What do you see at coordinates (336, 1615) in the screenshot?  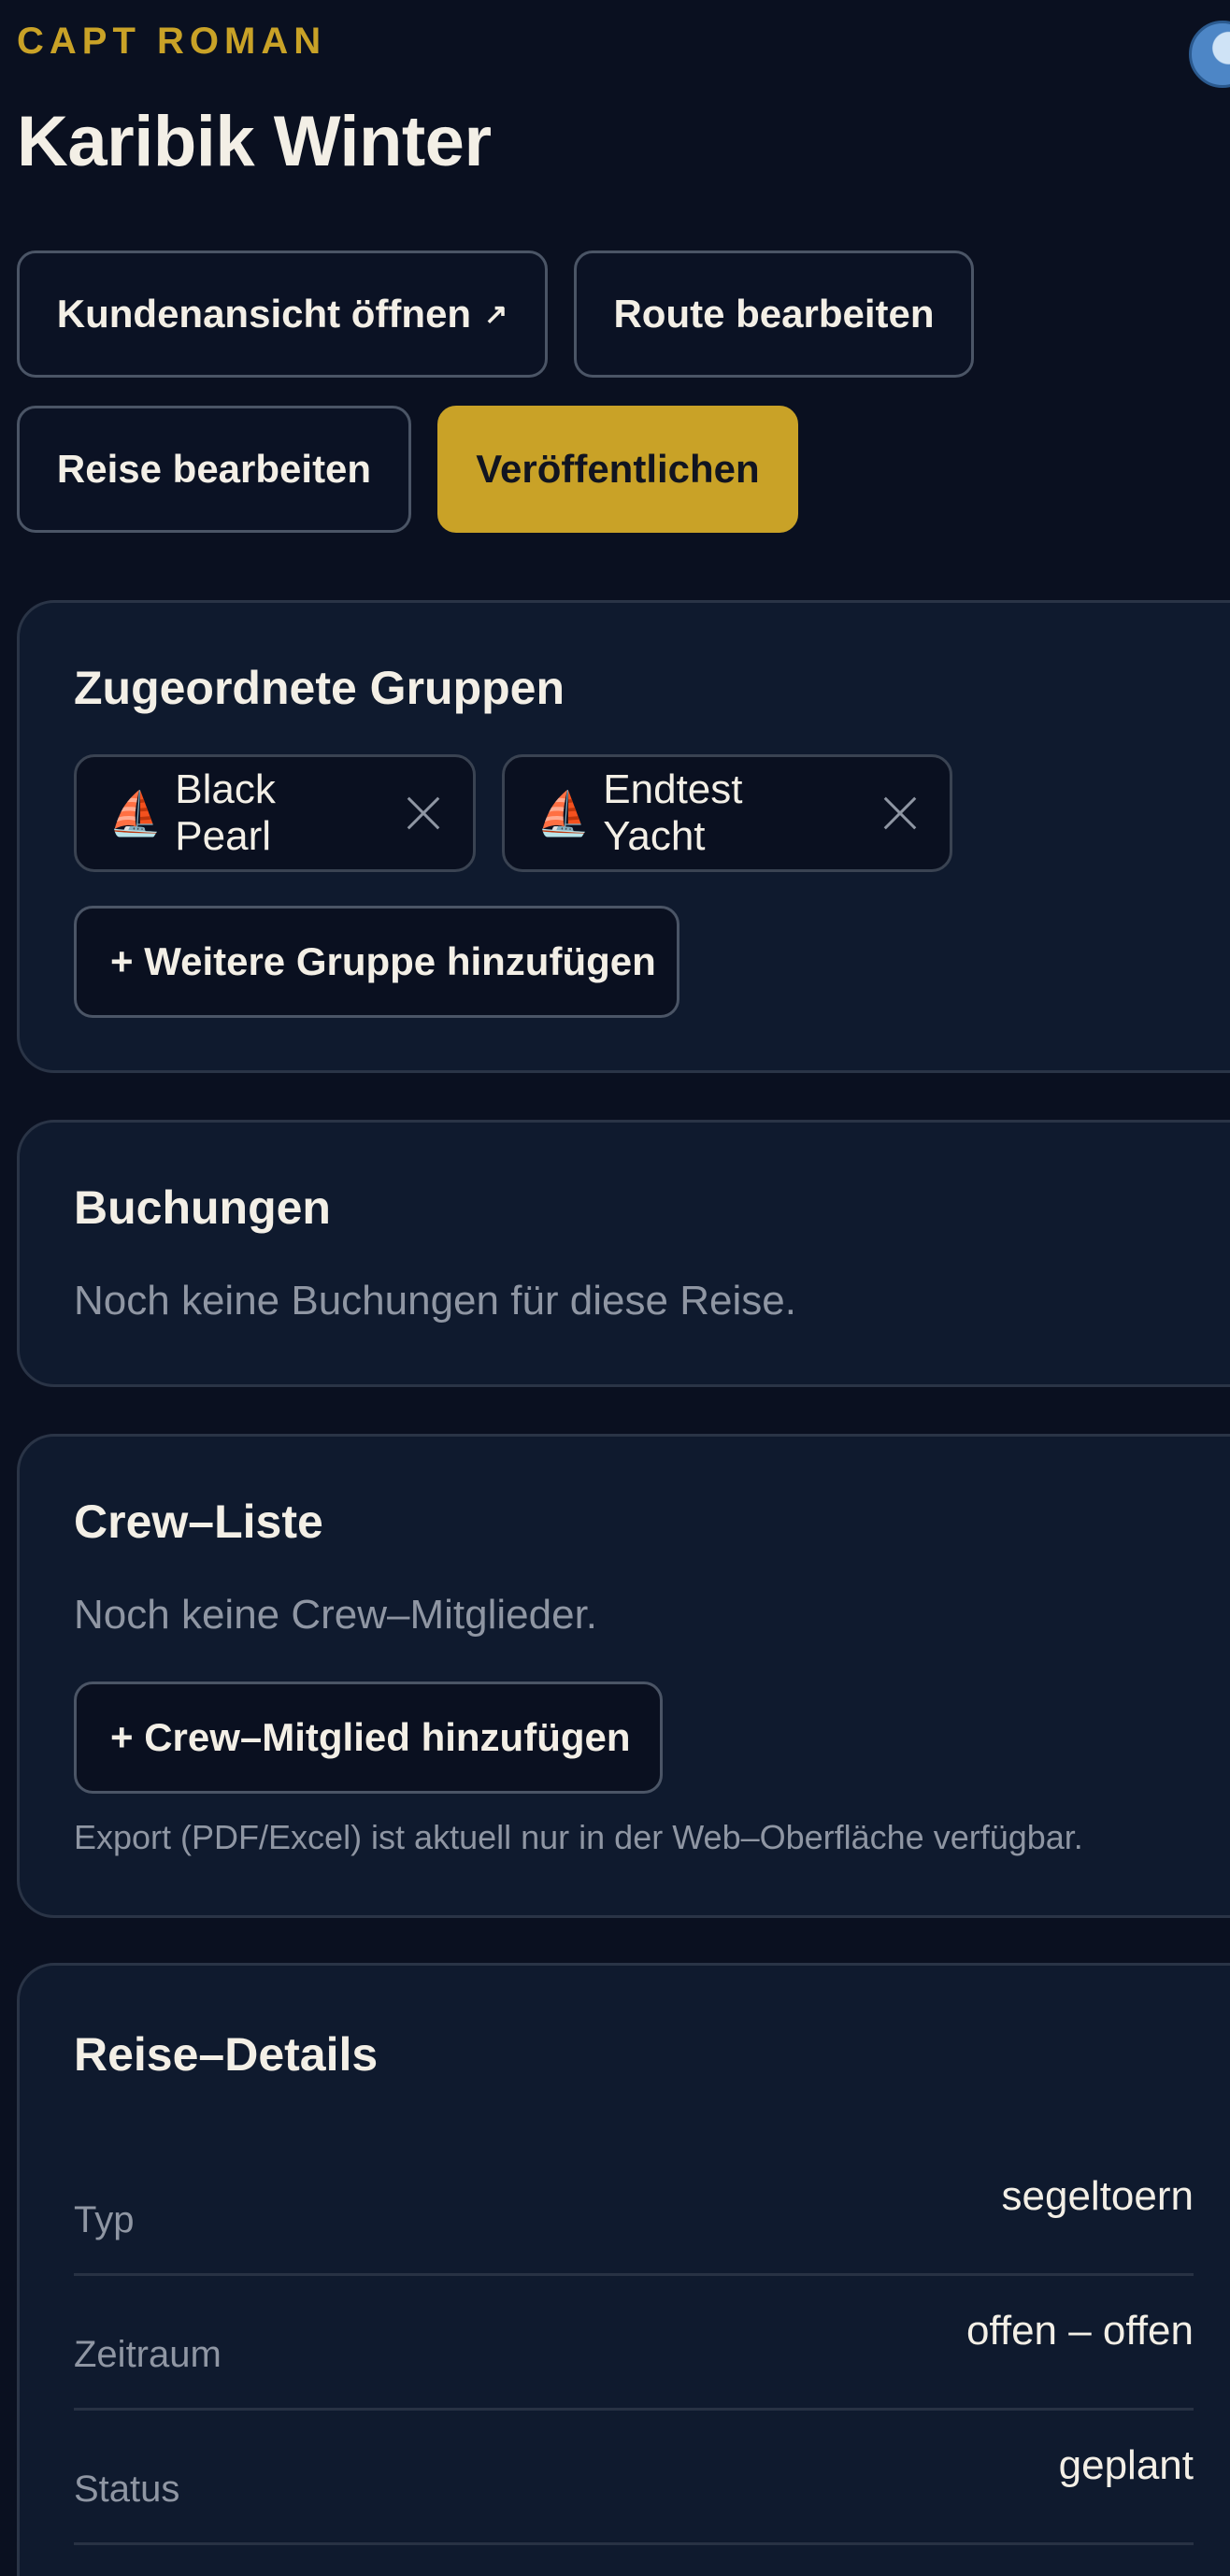 I see `crew-empty-text: Noch keine Crew–Mitglieder.` at bounding box center [336, 1615].